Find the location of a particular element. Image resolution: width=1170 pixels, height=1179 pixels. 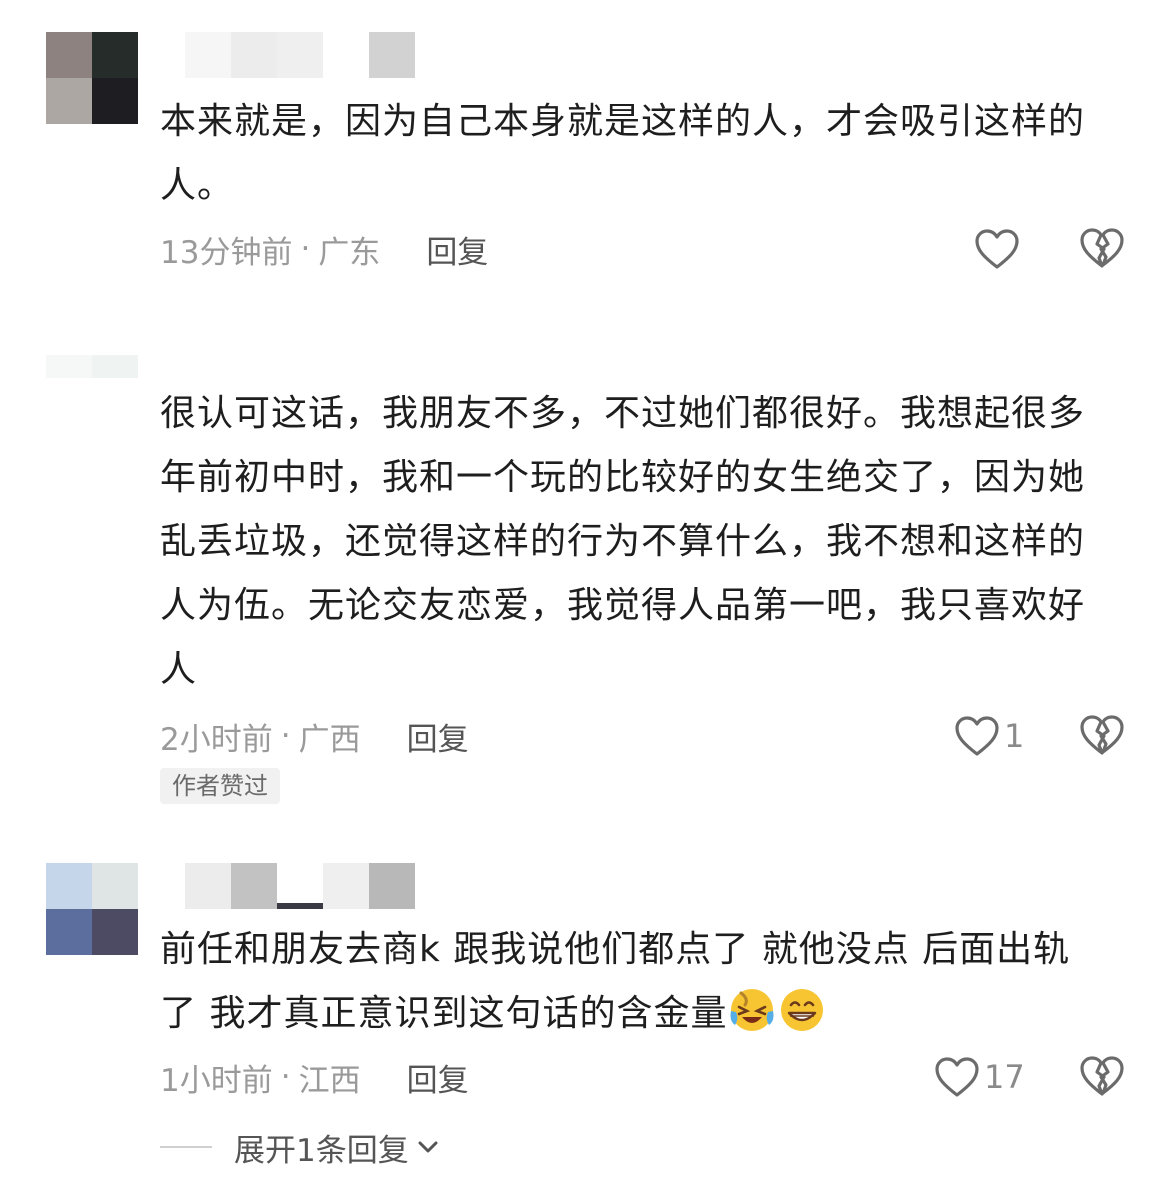

comment-time: 1小时前 is located at coordinates (216, 1080).